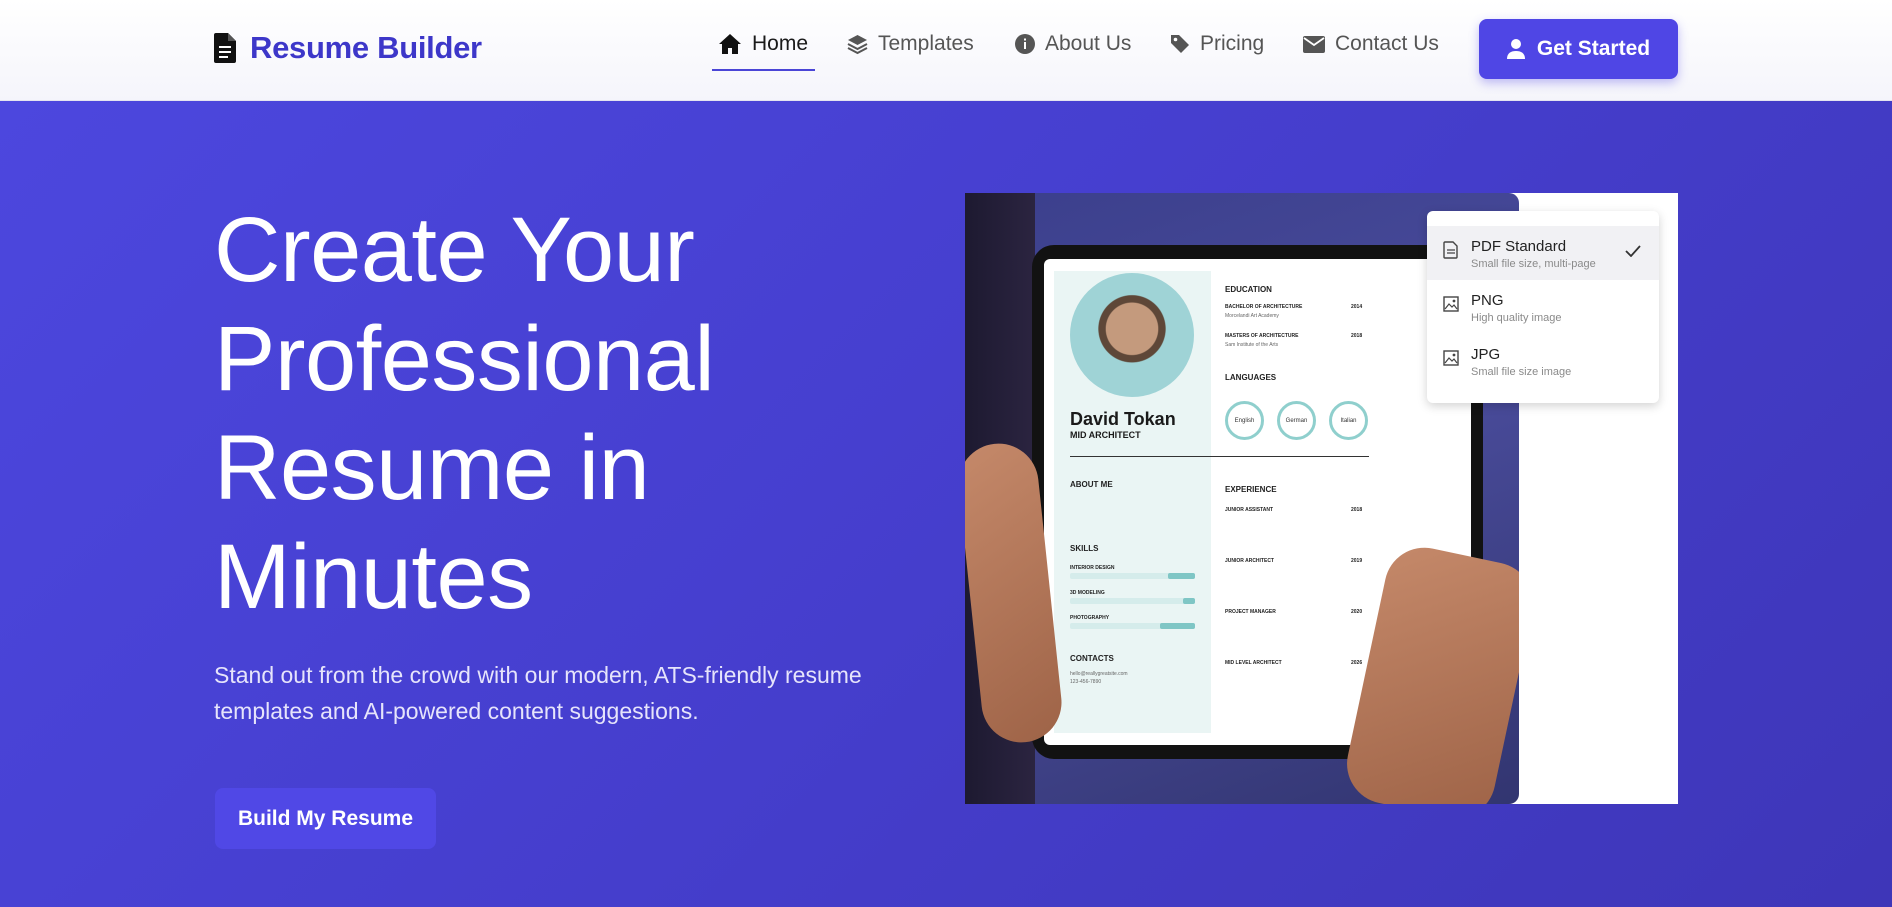  Describe the element at coordinates (1123, 419) in the screenshot. I see `resume-name: David Tokan` at that location.